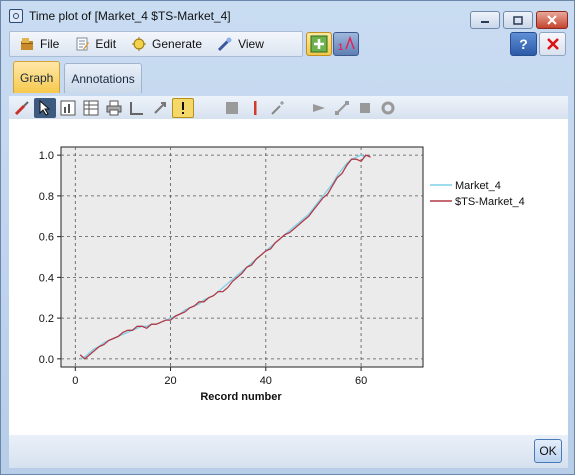 This screenshot has height=475, width=575. I want to click on maximize-icon, so click(518, 20).